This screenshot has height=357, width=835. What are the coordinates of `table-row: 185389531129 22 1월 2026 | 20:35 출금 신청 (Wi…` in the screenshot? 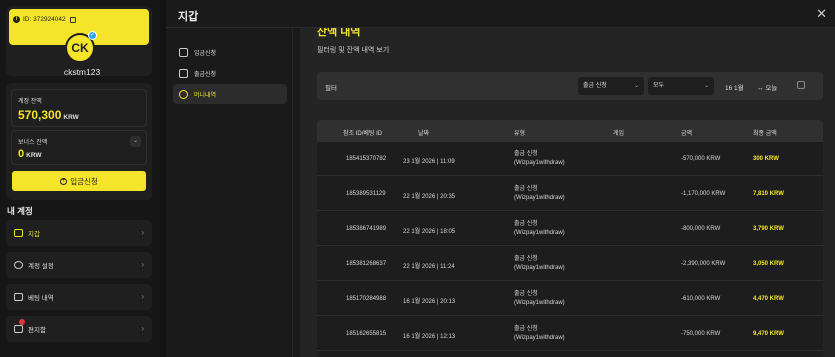 It's located at (570, 194).